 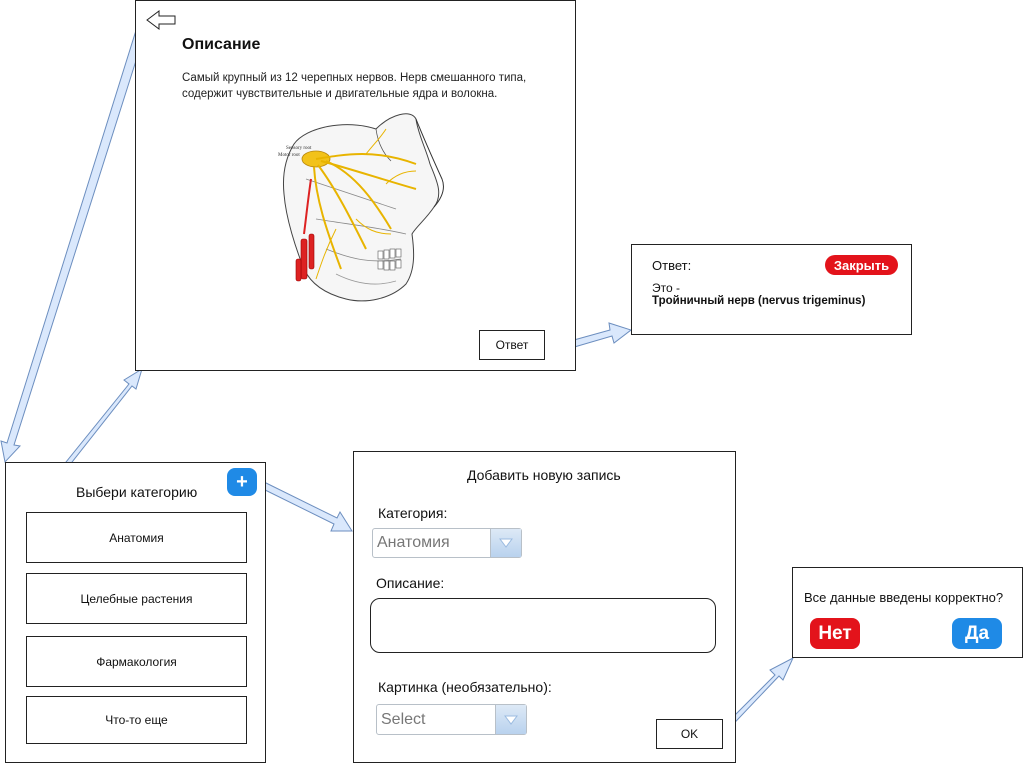 What do you see at coordinates (835, 633) in the screenshot?
I see `no-button: Нет` at bounding box center [835, 633].